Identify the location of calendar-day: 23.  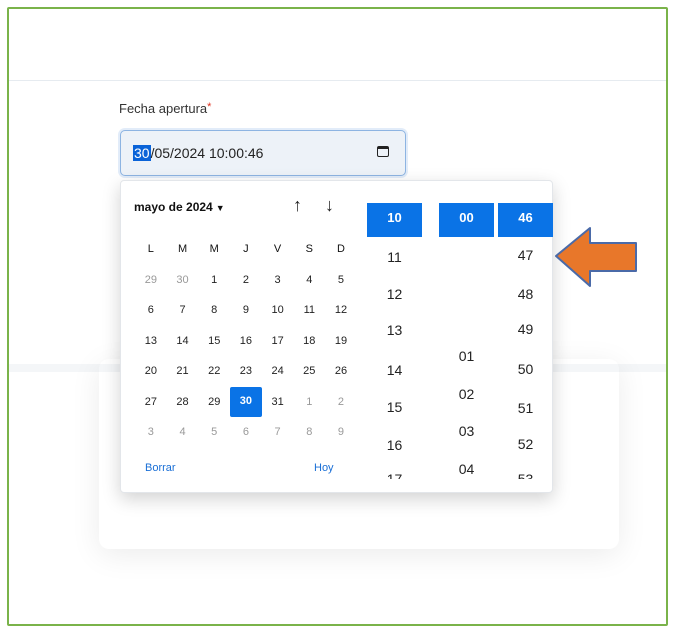
(246, 370).